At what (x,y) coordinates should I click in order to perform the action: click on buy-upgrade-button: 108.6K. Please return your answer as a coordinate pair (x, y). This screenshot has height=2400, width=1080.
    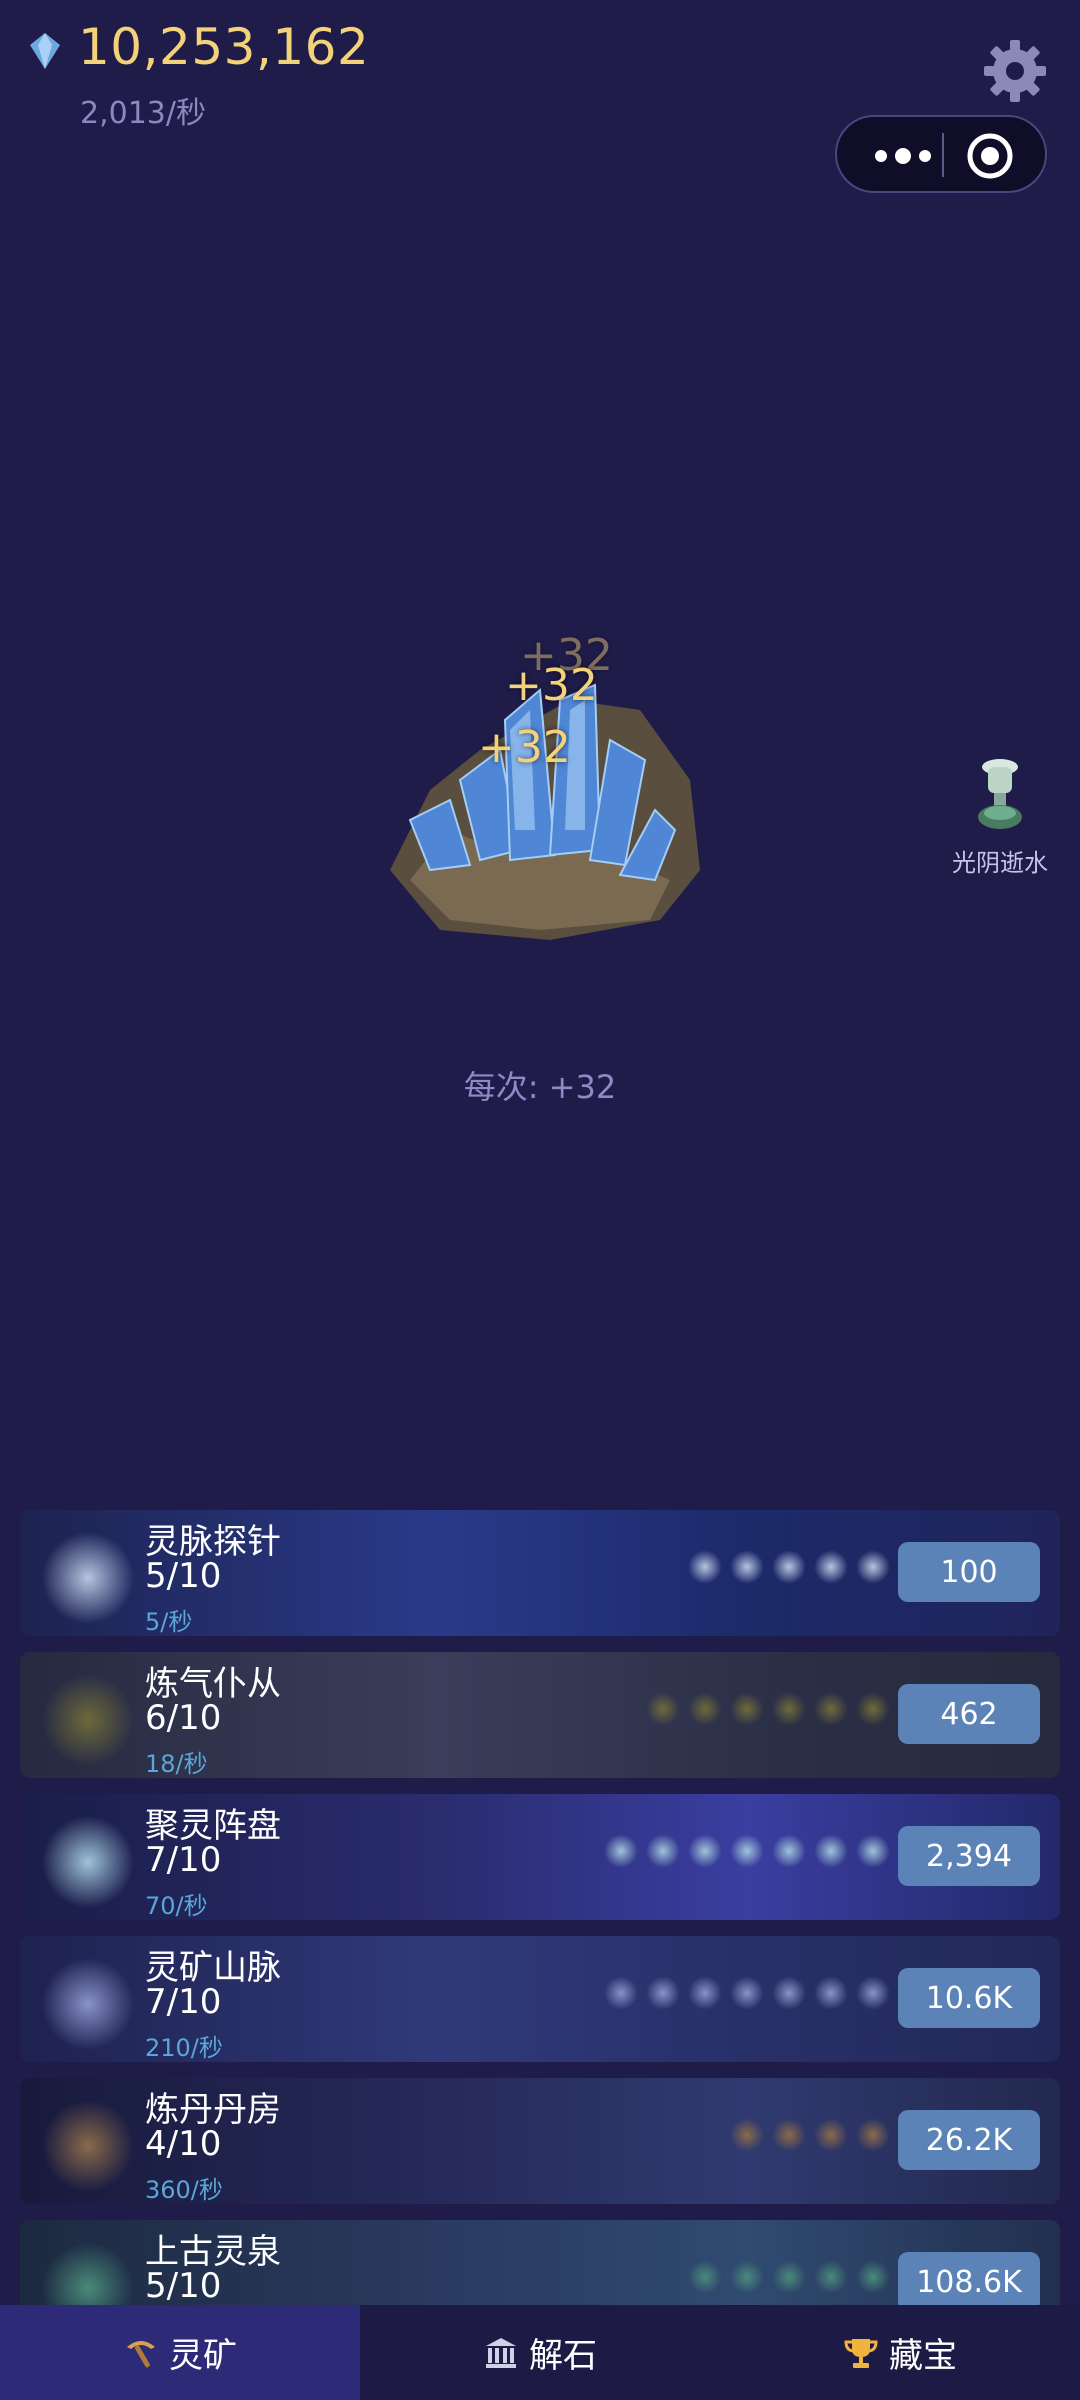
    Looking at the image, I should click on (969, 2278).